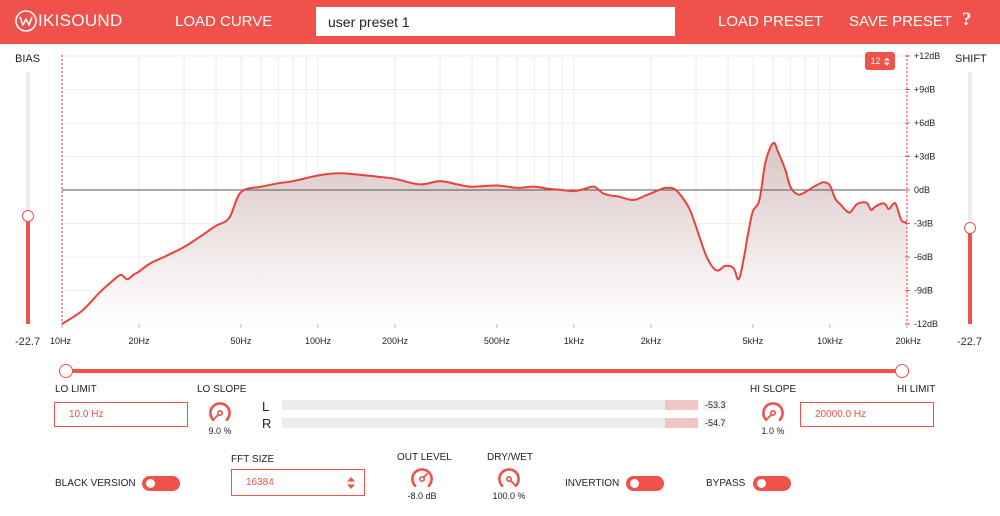 The image size is (1000, 516). I want to click on resolution-value: 12, so click(875, 61).